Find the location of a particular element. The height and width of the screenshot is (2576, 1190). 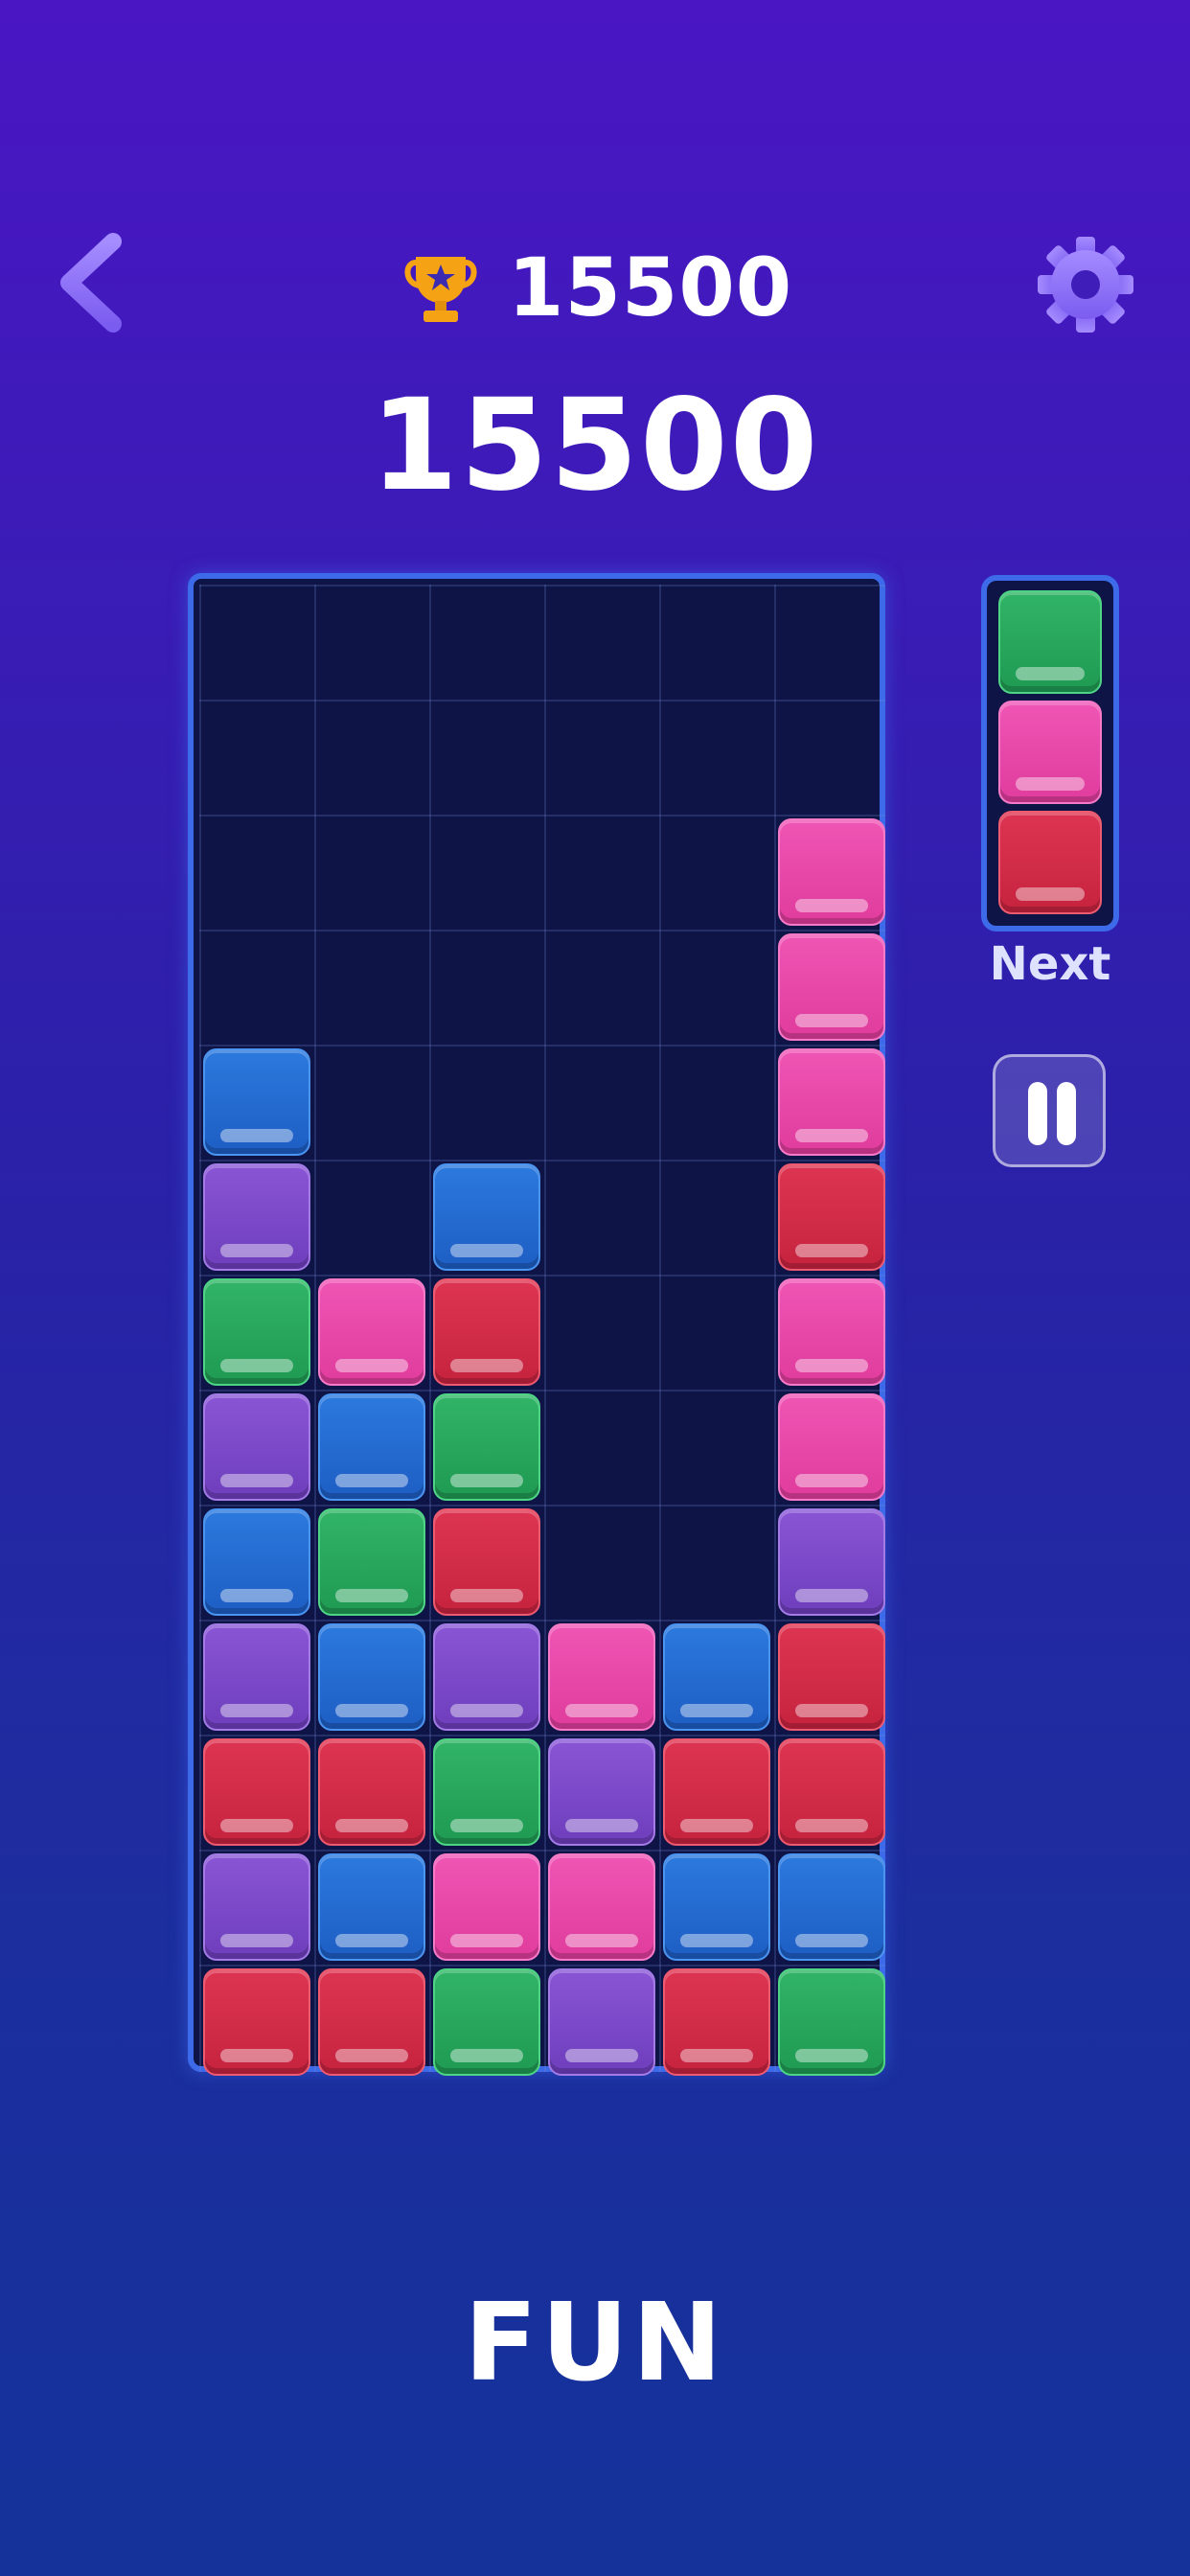

game-mode-label: FUN is located at coordinates (595, 2343).